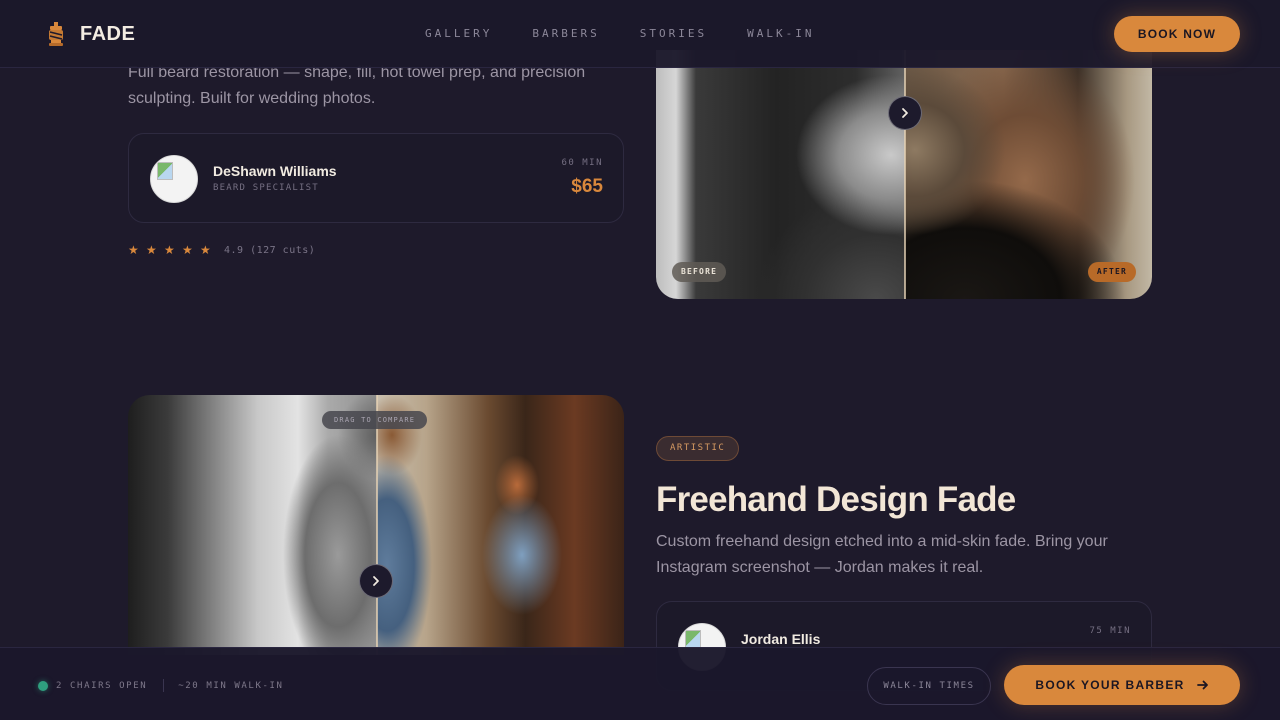  I want to click on avatar, so click(174, 179).